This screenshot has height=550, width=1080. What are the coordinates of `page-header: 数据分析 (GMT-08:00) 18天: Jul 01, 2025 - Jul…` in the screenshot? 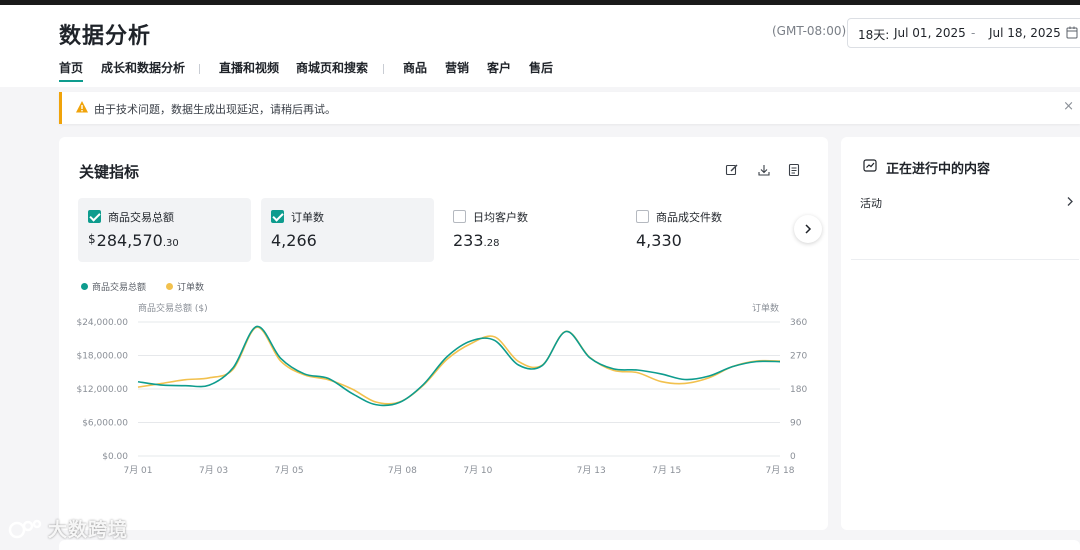 It's located at (540, 46).